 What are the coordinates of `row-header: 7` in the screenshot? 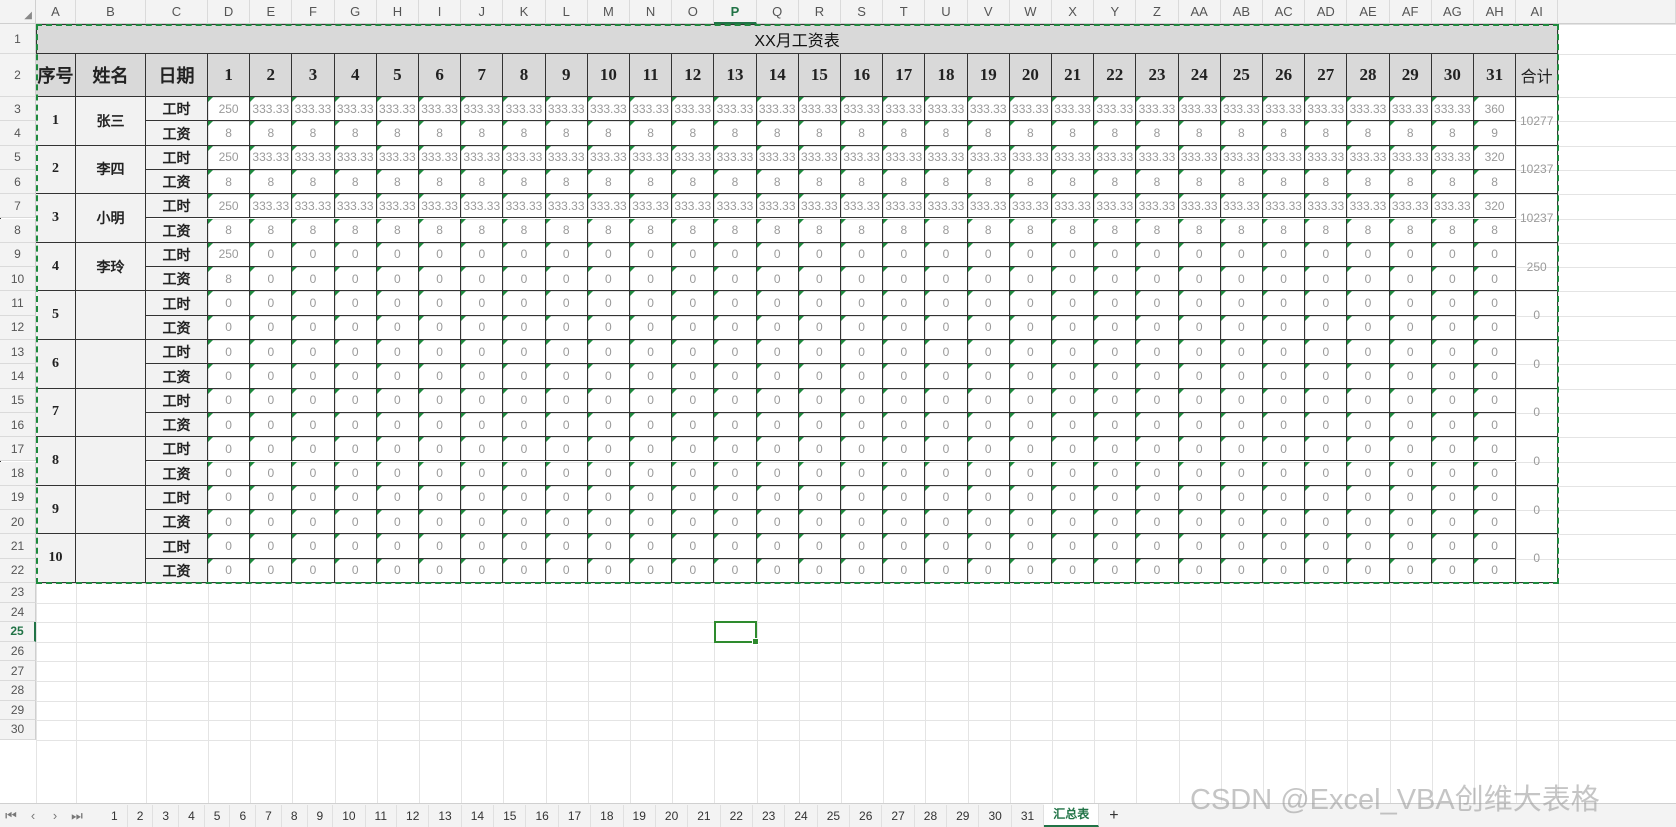 It's located at (18, 206).